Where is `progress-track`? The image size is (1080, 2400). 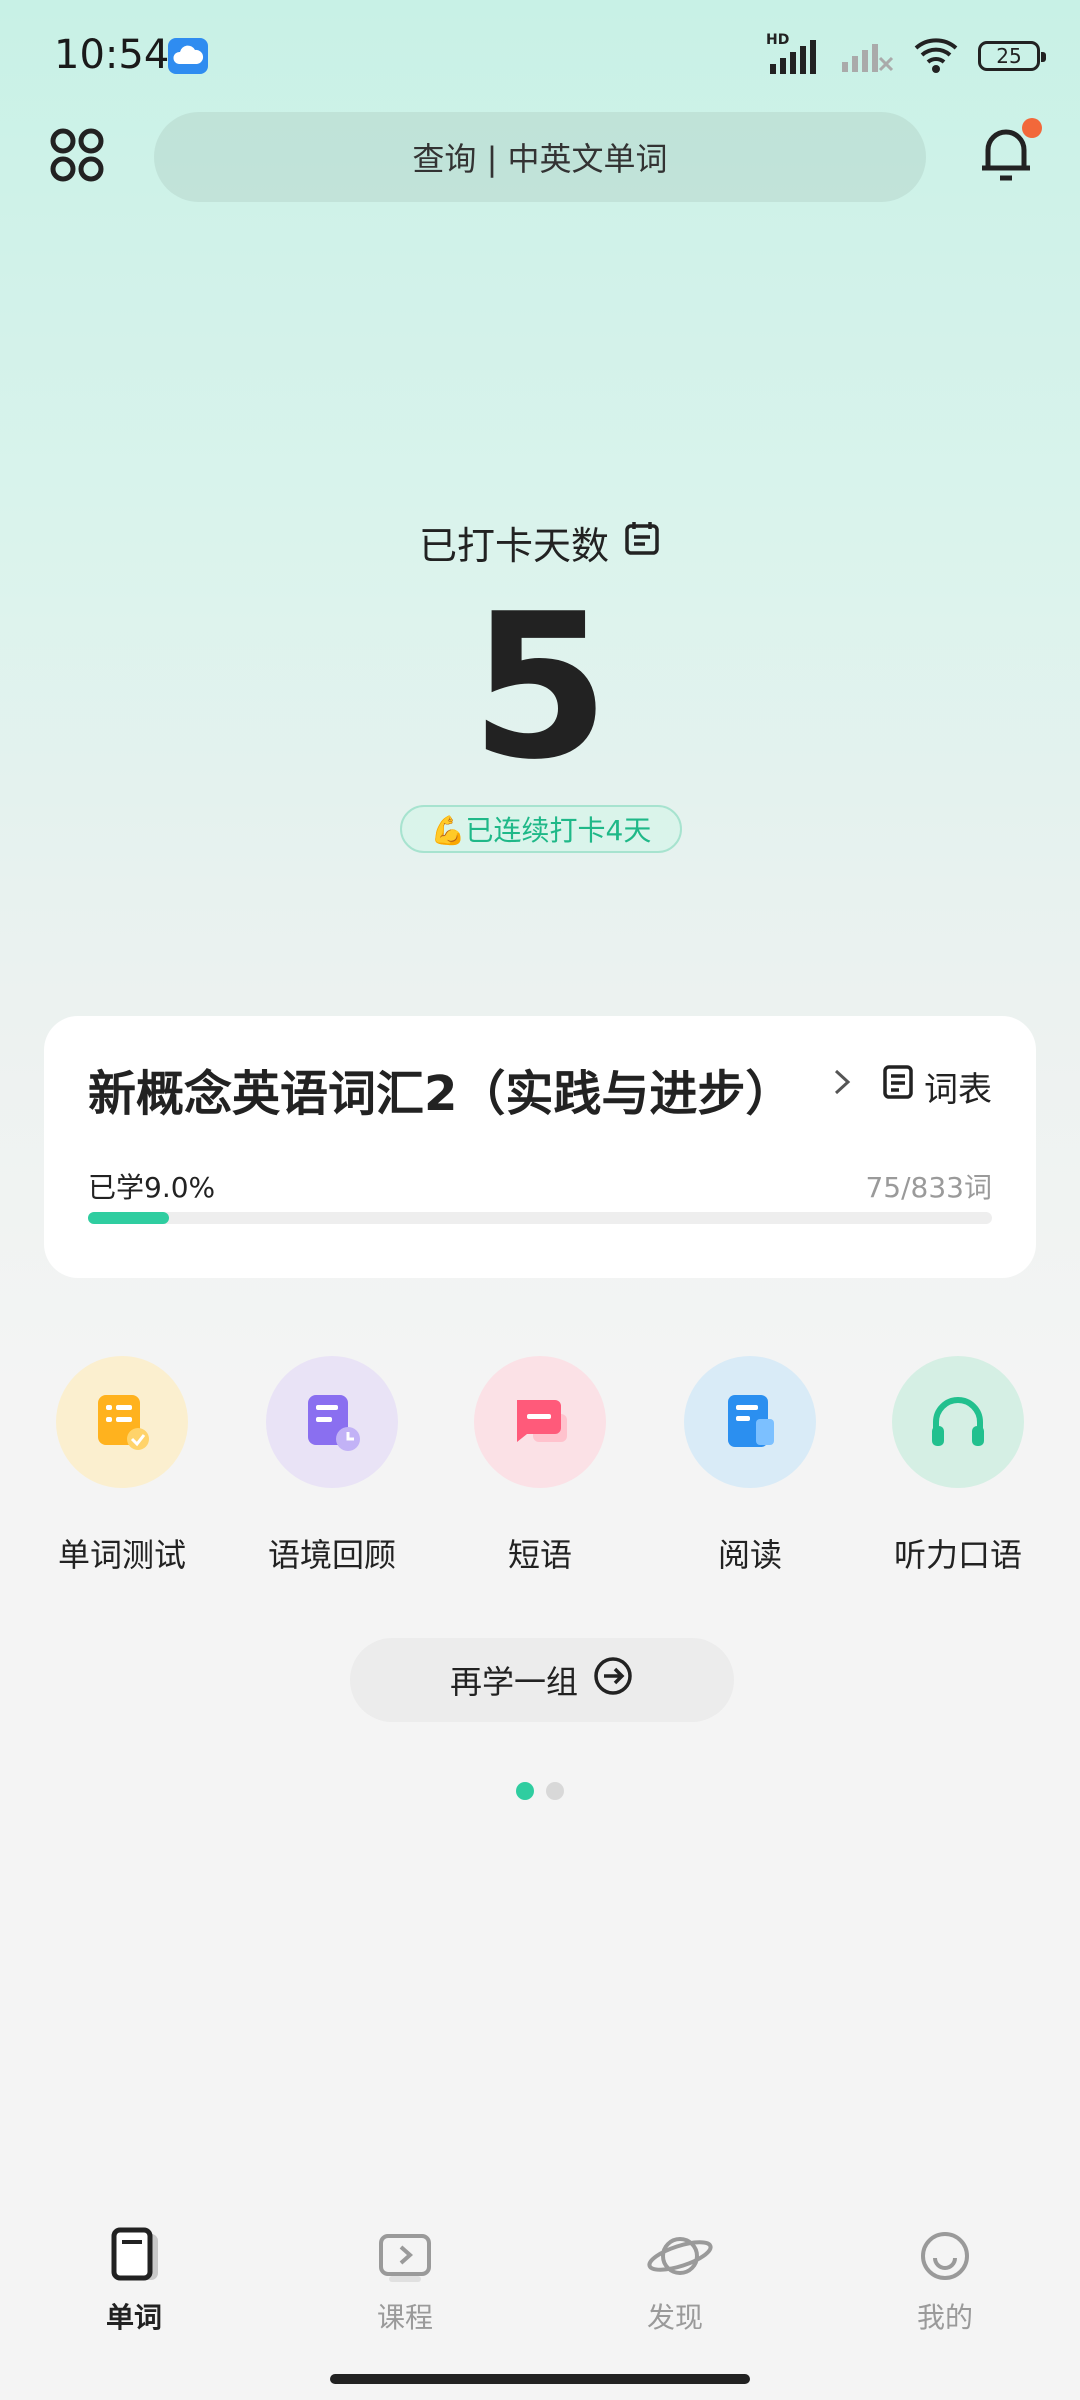
progress-track is located at coordinates (540, 1218).